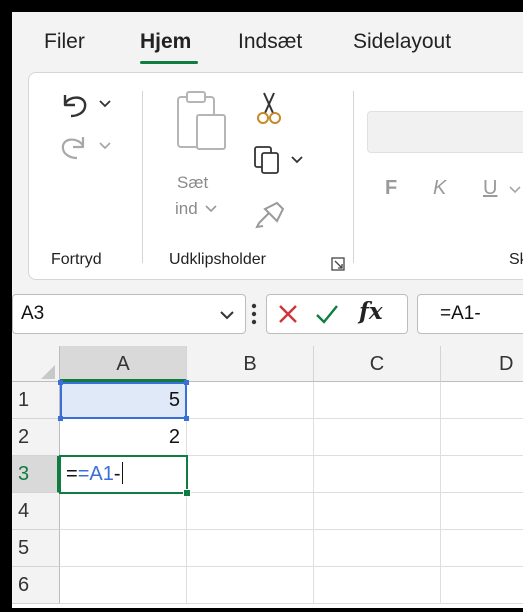  Describe the element at coordinates (36, 400) in the screenshot. I see `row-header-1: 1` at that location.